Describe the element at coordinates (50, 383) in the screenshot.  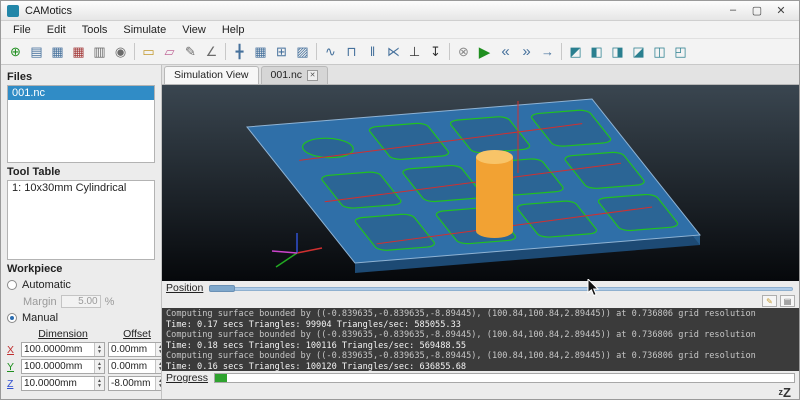
I see `dimension-z-value: 10.0000mm` at that location.